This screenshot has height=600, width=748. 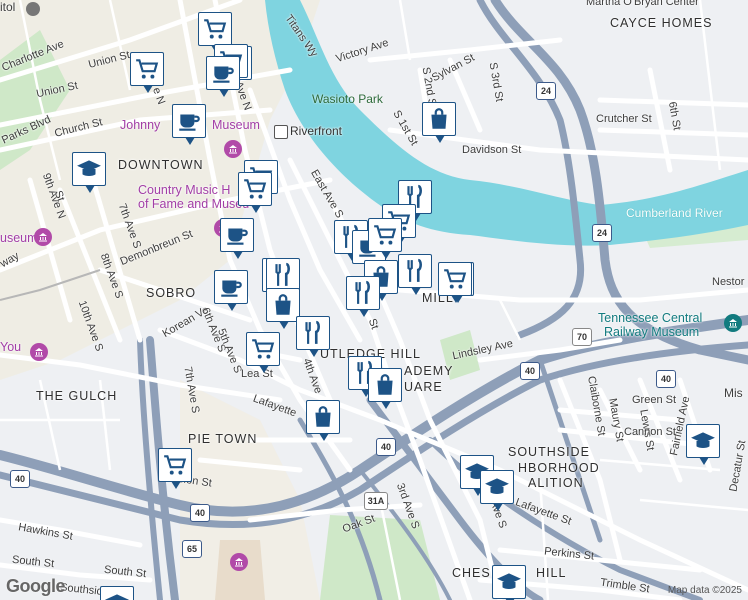 I want to click on poi-label-museum: Museum, so click(x=236, y=125).